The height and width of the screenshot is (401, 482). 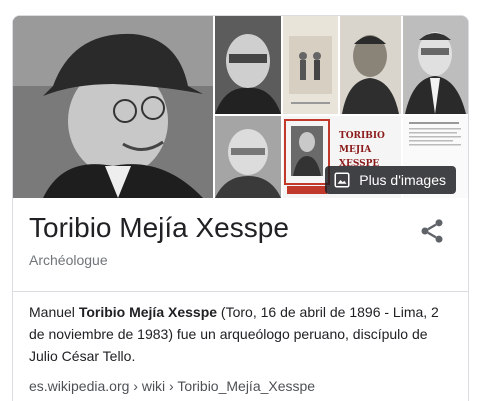 I want to click on thumb-caption-line2: MEJIA, so click(x=355, y=150).